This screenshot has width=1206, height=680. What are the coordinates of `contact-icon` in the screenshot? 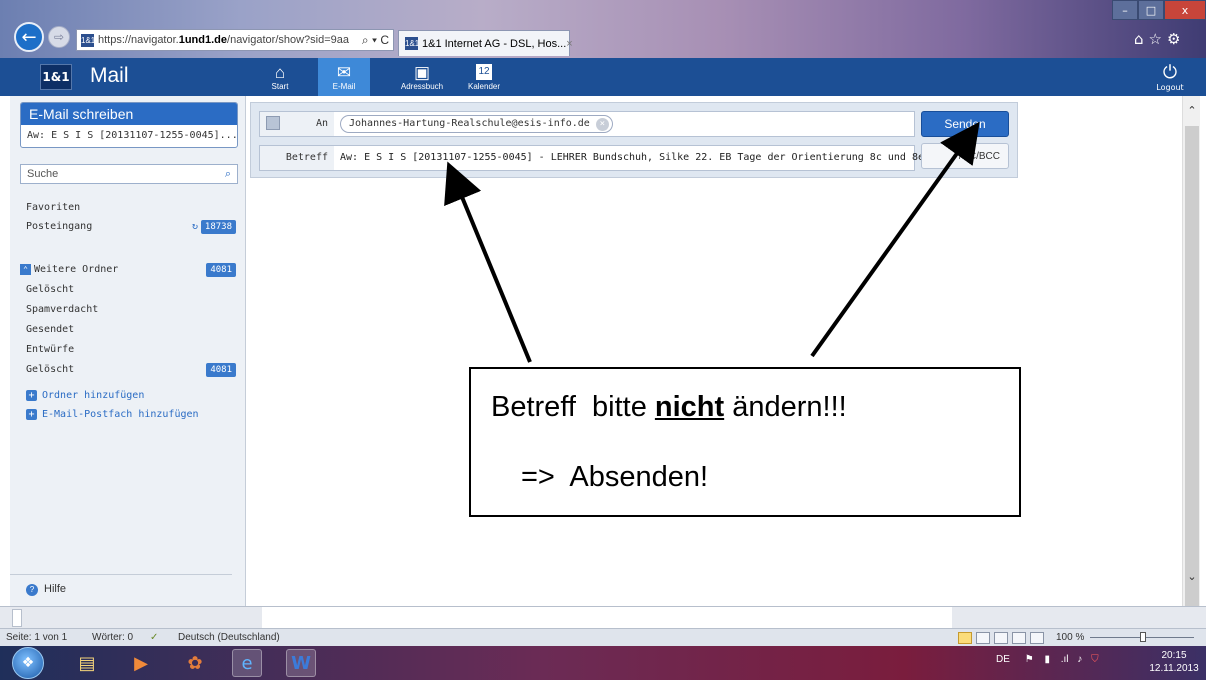 It's located at (273, 123).